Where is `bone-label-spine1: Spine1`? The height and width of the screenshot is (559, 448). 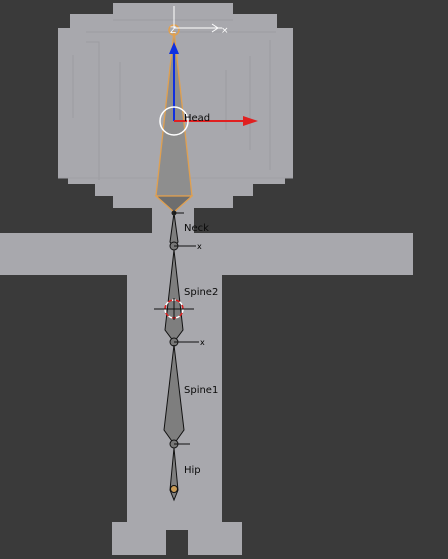 bone-label-spine1: Spine1 is located at coordinates (201, 390).